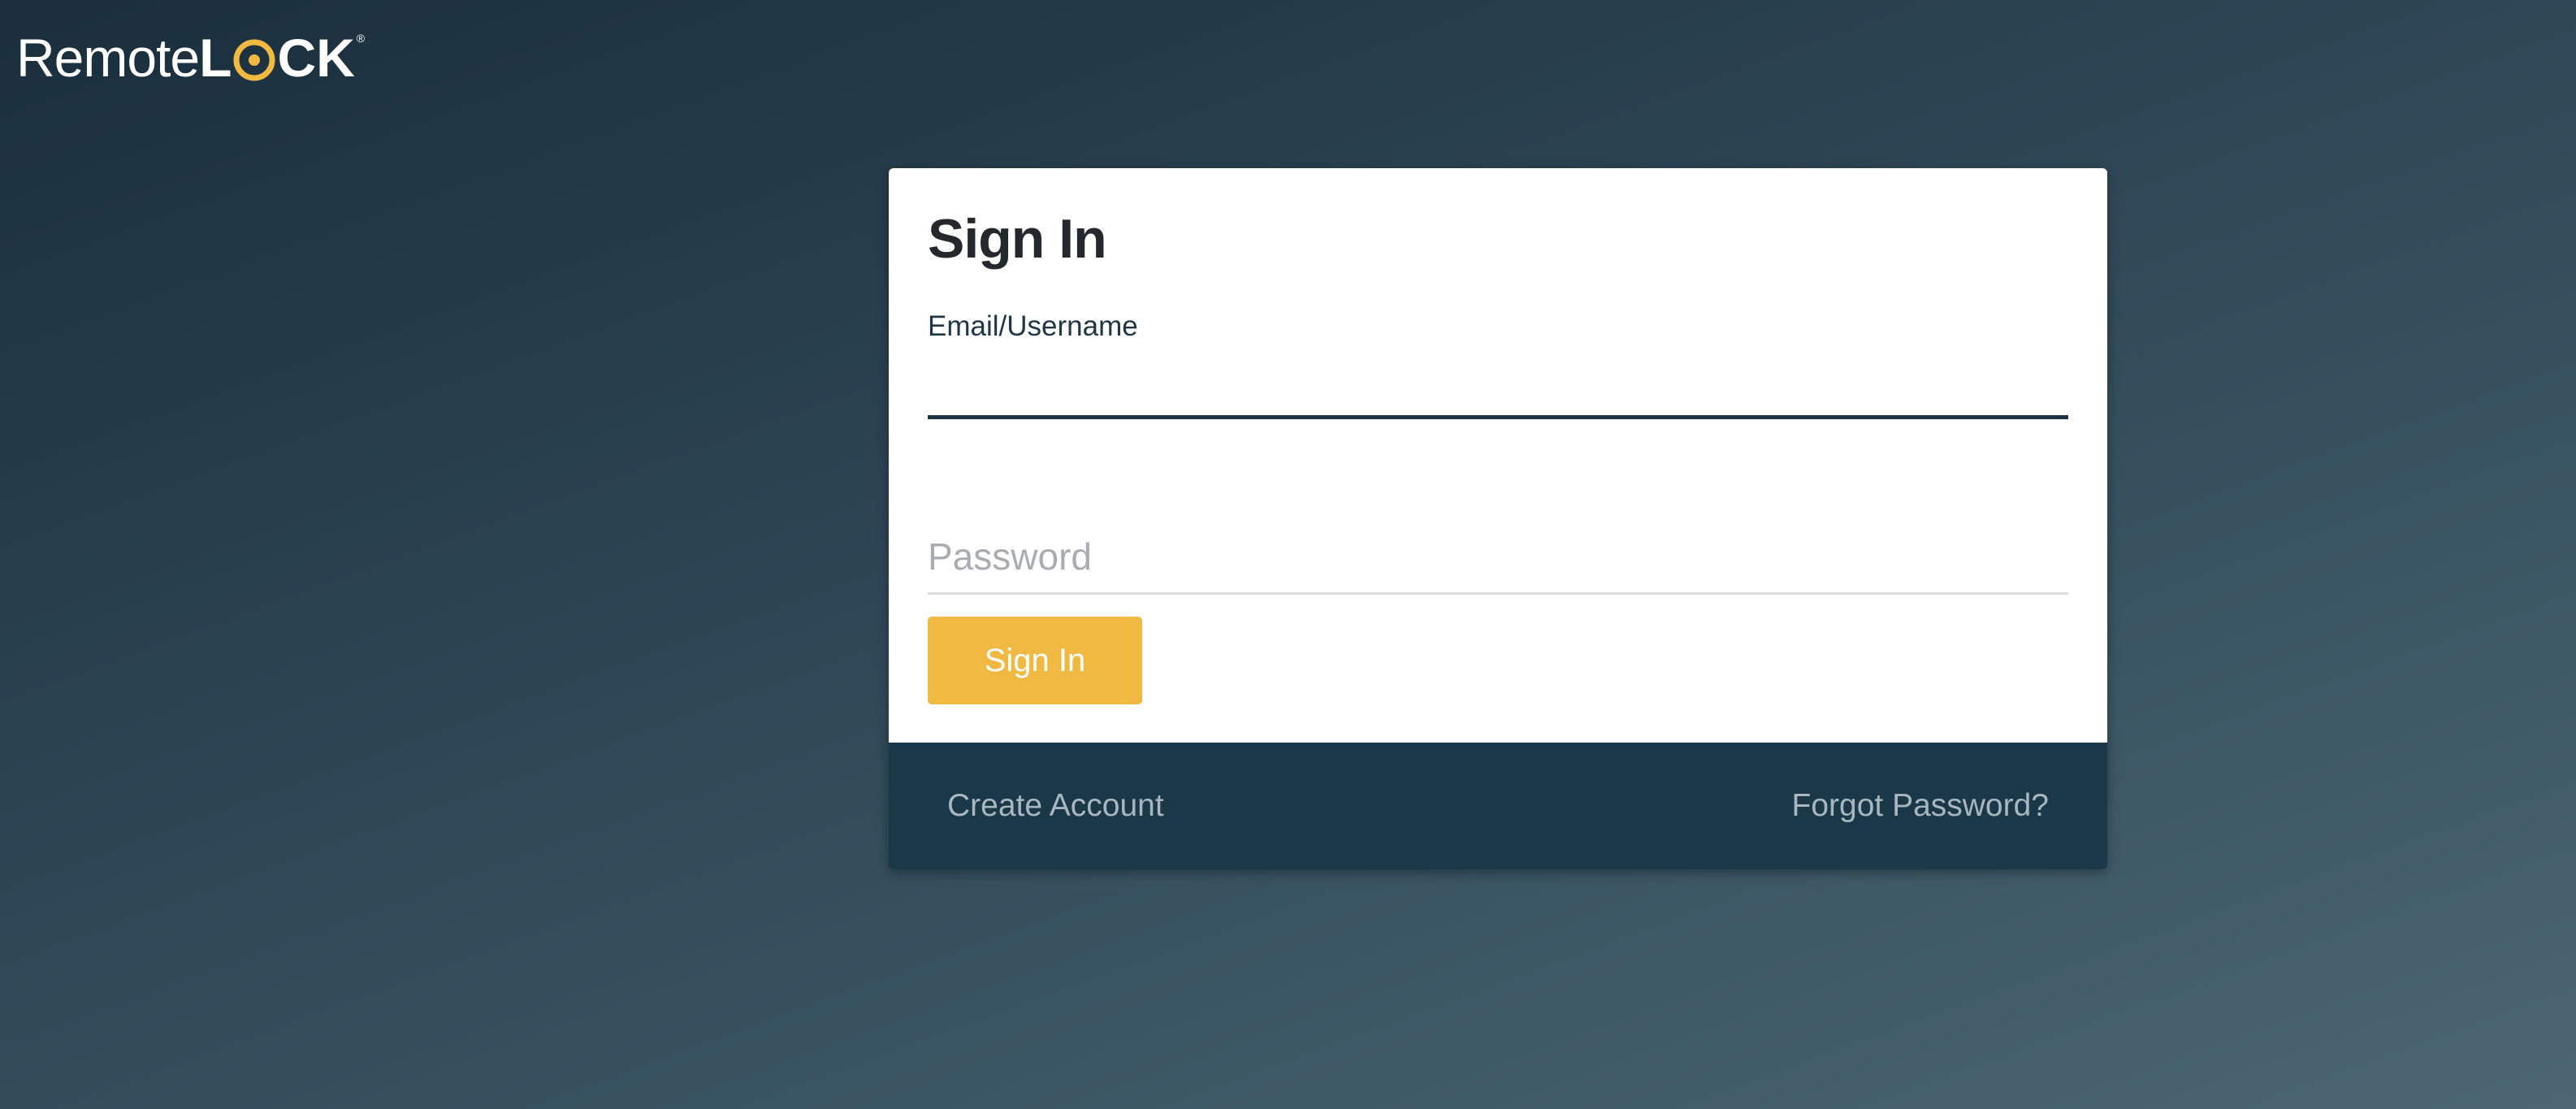 This screenshot has width=2576, height=1109. I want to click on logo-lock-text: L CK, so click(277, 57).